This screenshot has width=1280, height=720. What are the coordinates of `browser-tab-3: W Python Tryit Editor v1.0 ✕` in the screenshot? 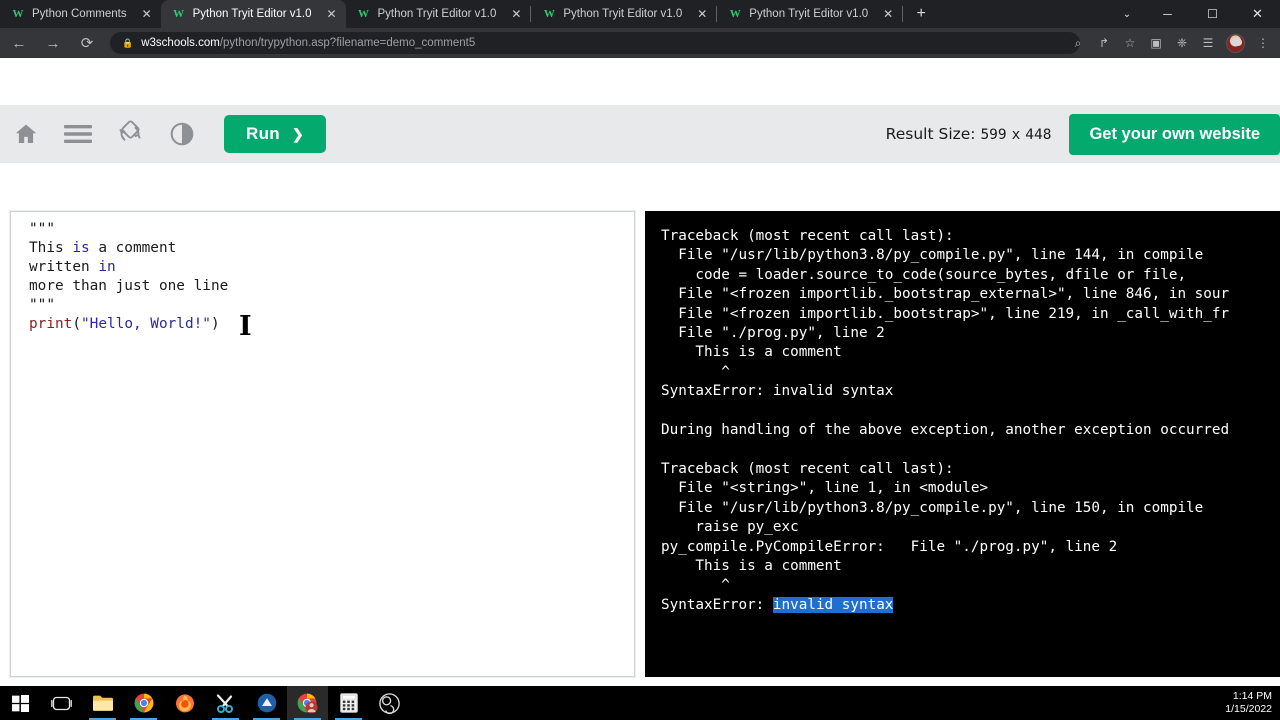 It's located at (623, 14).